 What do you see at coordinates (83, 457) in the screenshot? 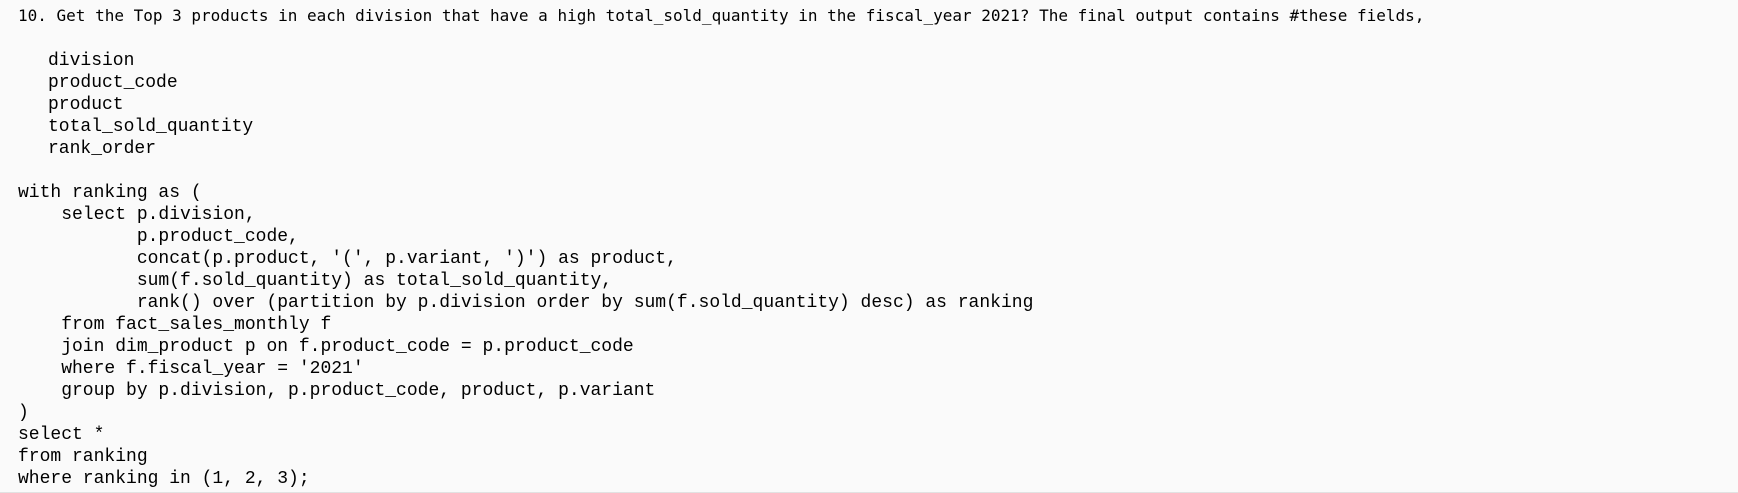
I see `code-line: from ranking` at bounding box center [83, 457].